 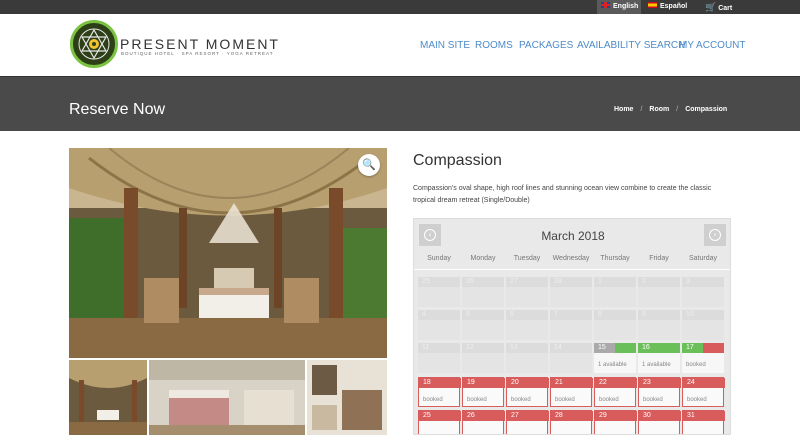 What do you see at coordinates (440, 383) in the screenshot?
I see `calendar-day-number: 18` at bounding box center [440, 383].